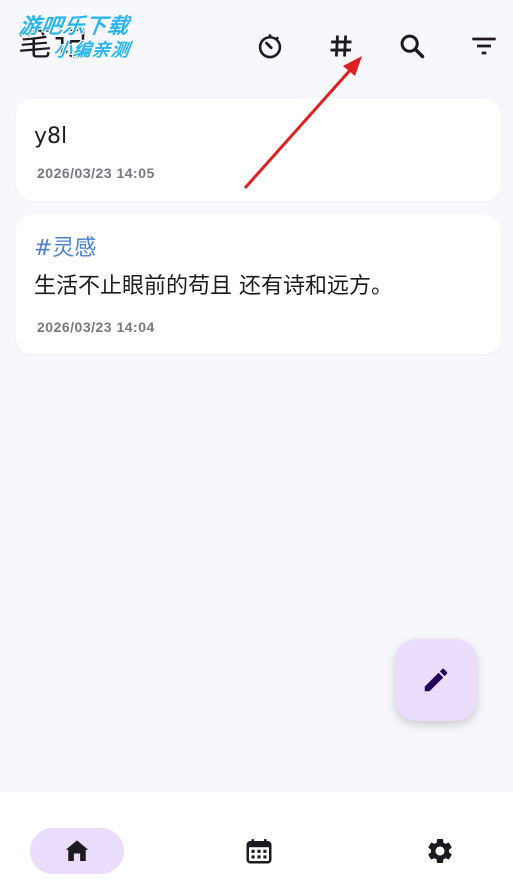 This screenshot has height=880, width=513. I want to click on note-date: 2026/03/23 14:04, so click(96, 327).